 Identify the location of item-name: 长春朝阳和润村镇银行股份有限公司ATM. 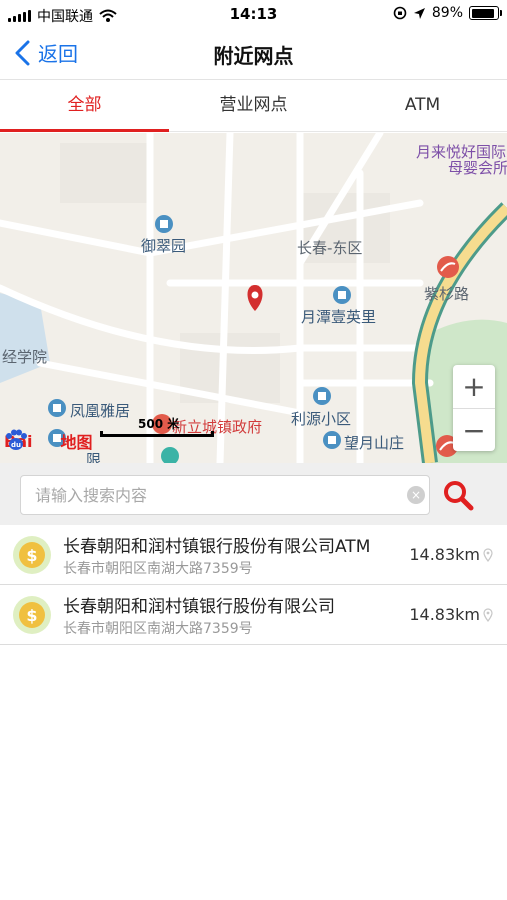
(217, 547).